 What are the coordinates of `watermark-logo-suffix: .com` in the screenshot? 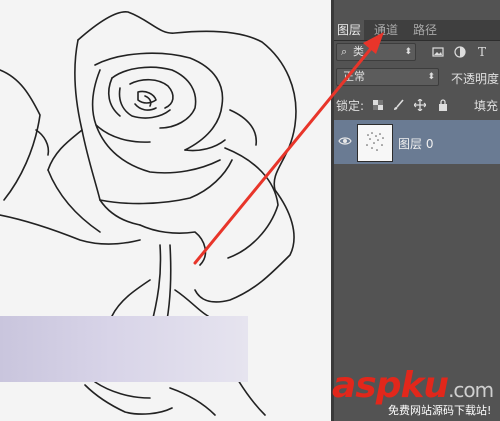 It's located at (471, 390).